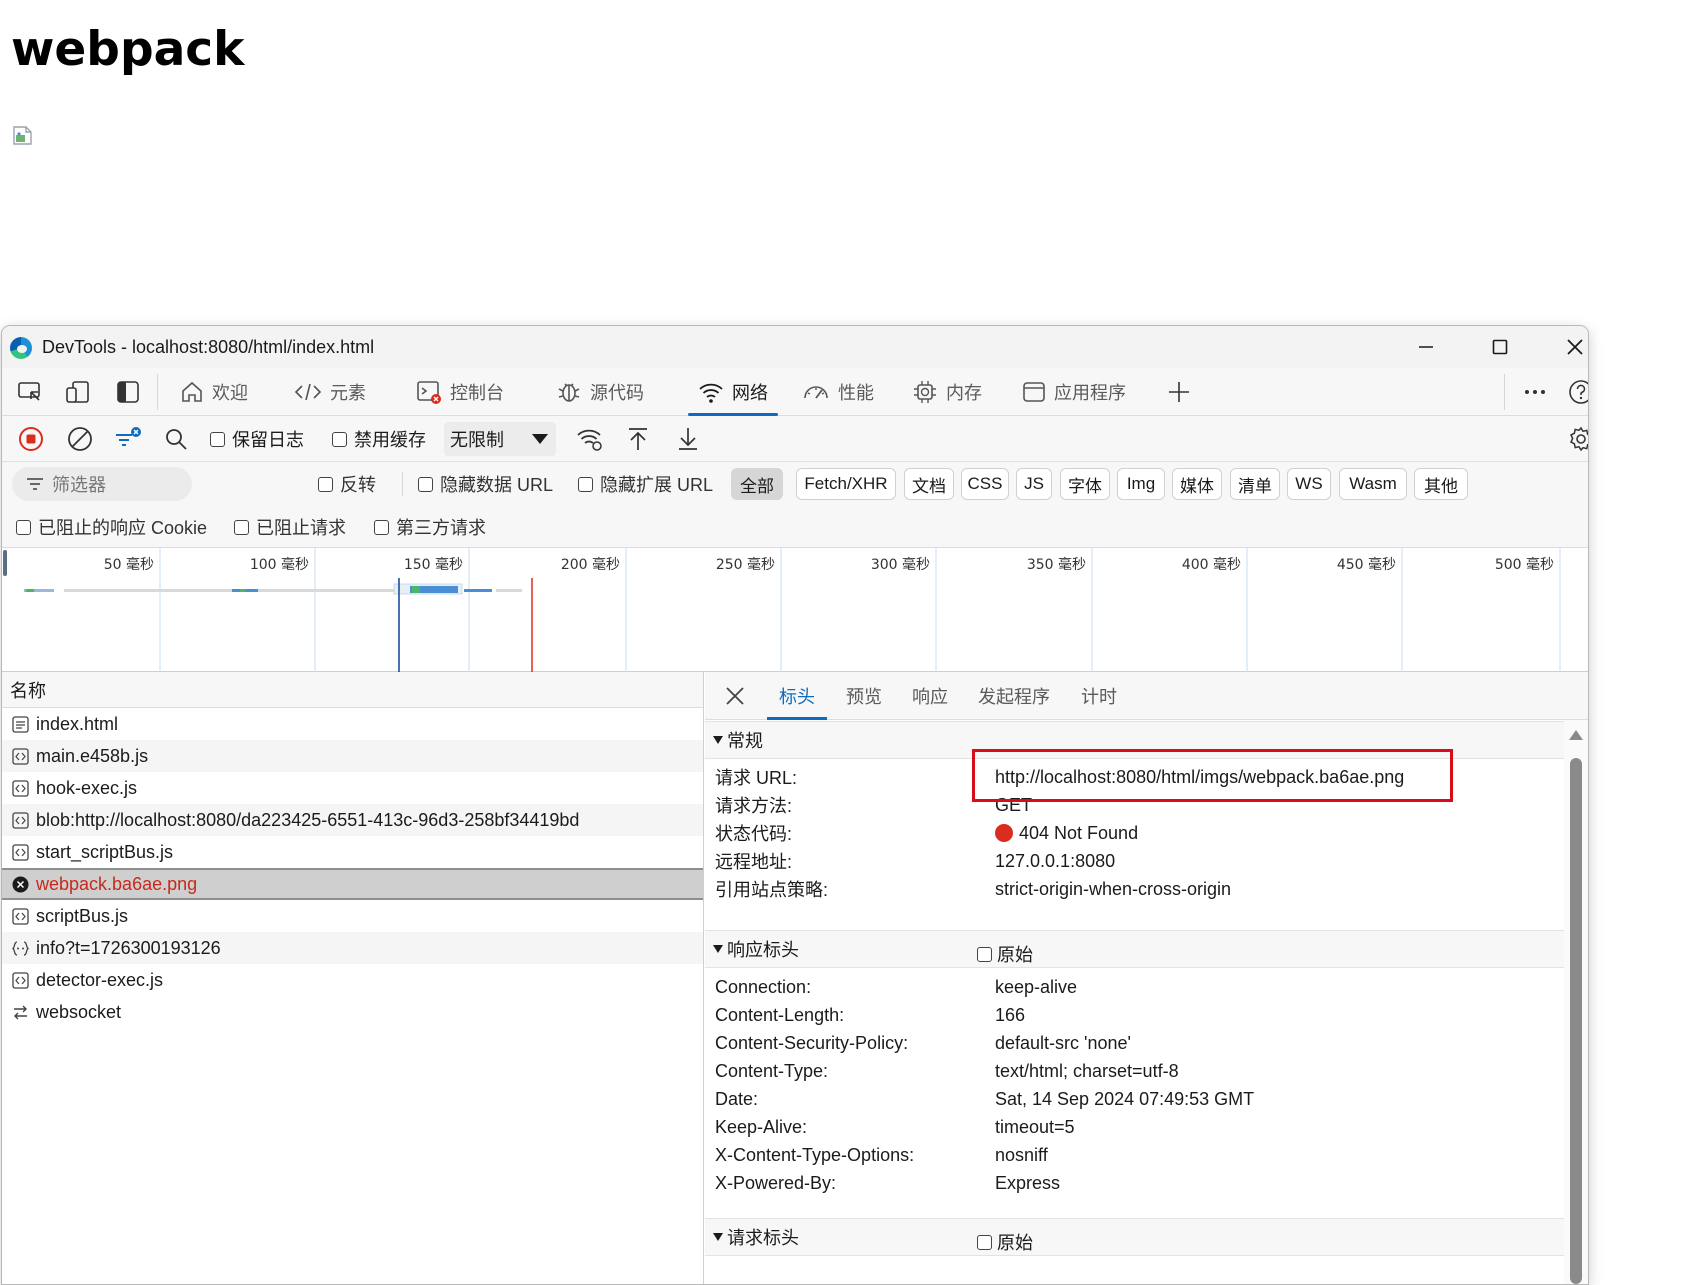 The width and height of the screenshot is (1682, 1285). What do you see at coordinates (176, 439) in the screenshot?
I see `search-button` at bounding box center [176, 439].